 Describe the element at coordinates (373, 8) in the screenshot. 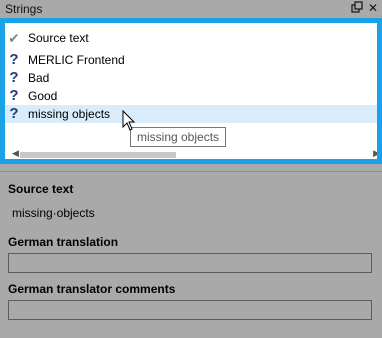

I see `close-icon: ✕` at that location.